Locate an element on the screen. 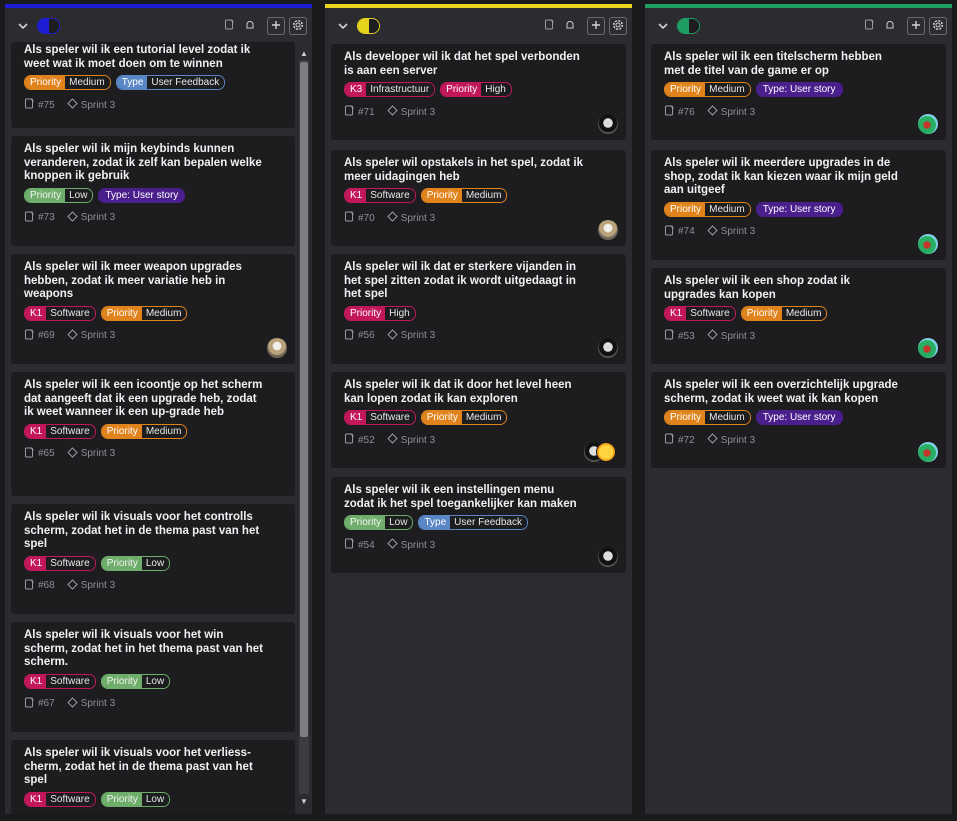 The image size is (957, 821). issue-number: #74 is located at coordinates (679, 232).